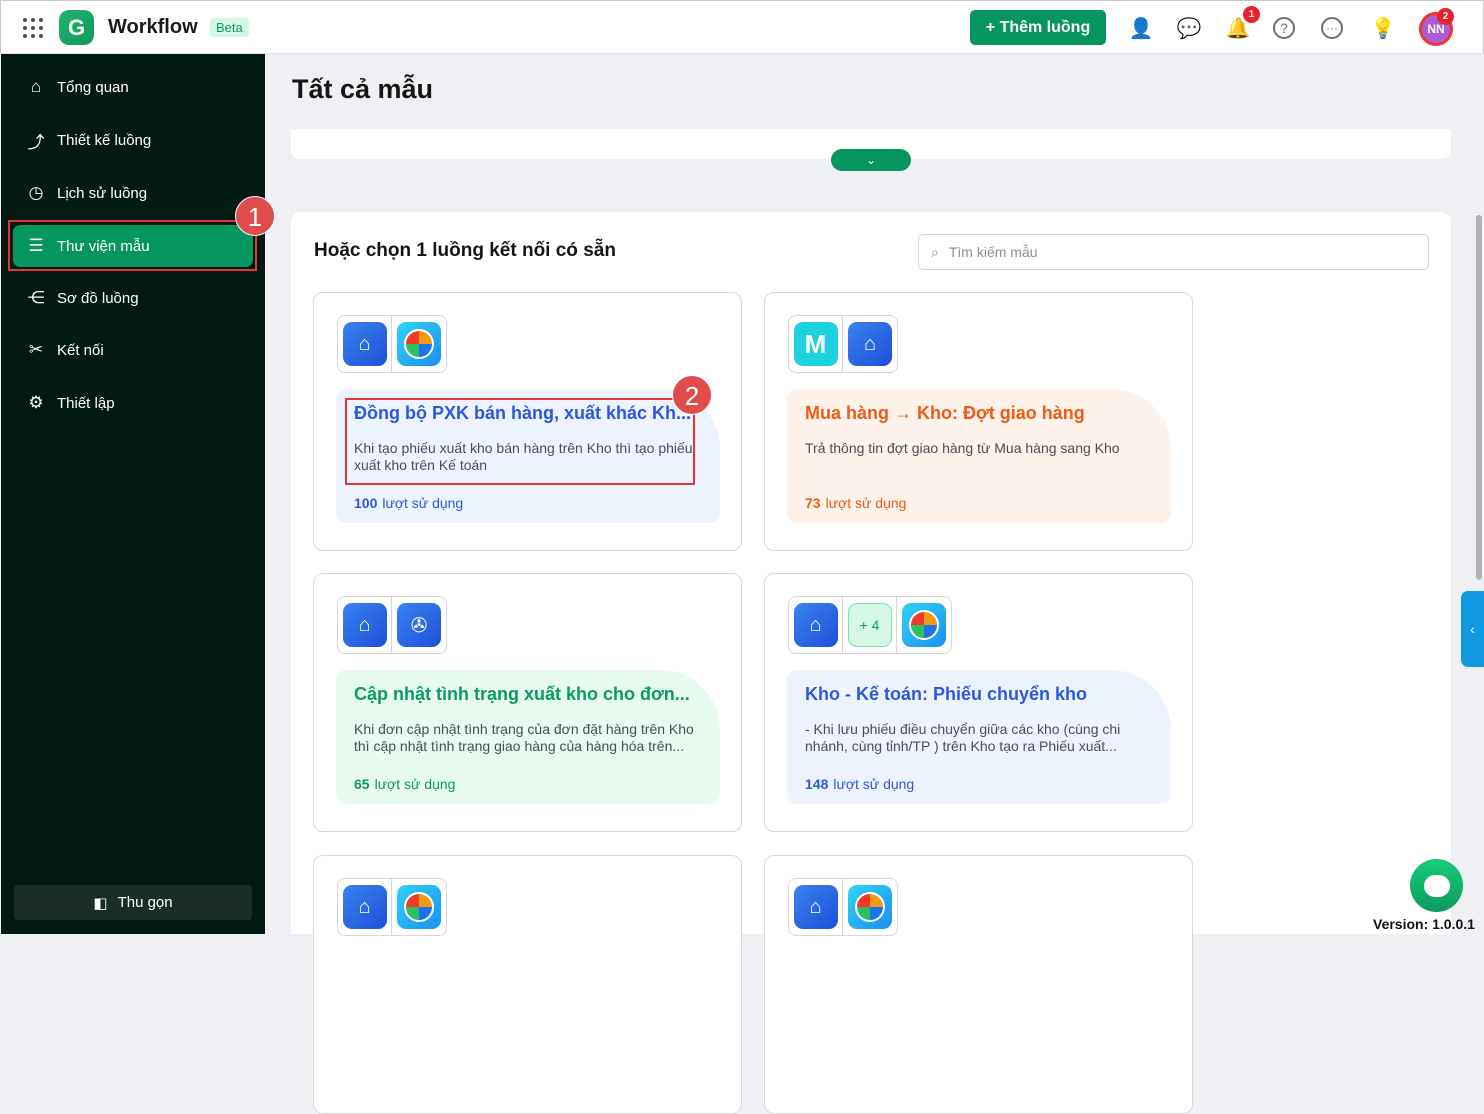 The image size is (1484, 1114). I want to click on chatbot-icon, so click(1436, 885).